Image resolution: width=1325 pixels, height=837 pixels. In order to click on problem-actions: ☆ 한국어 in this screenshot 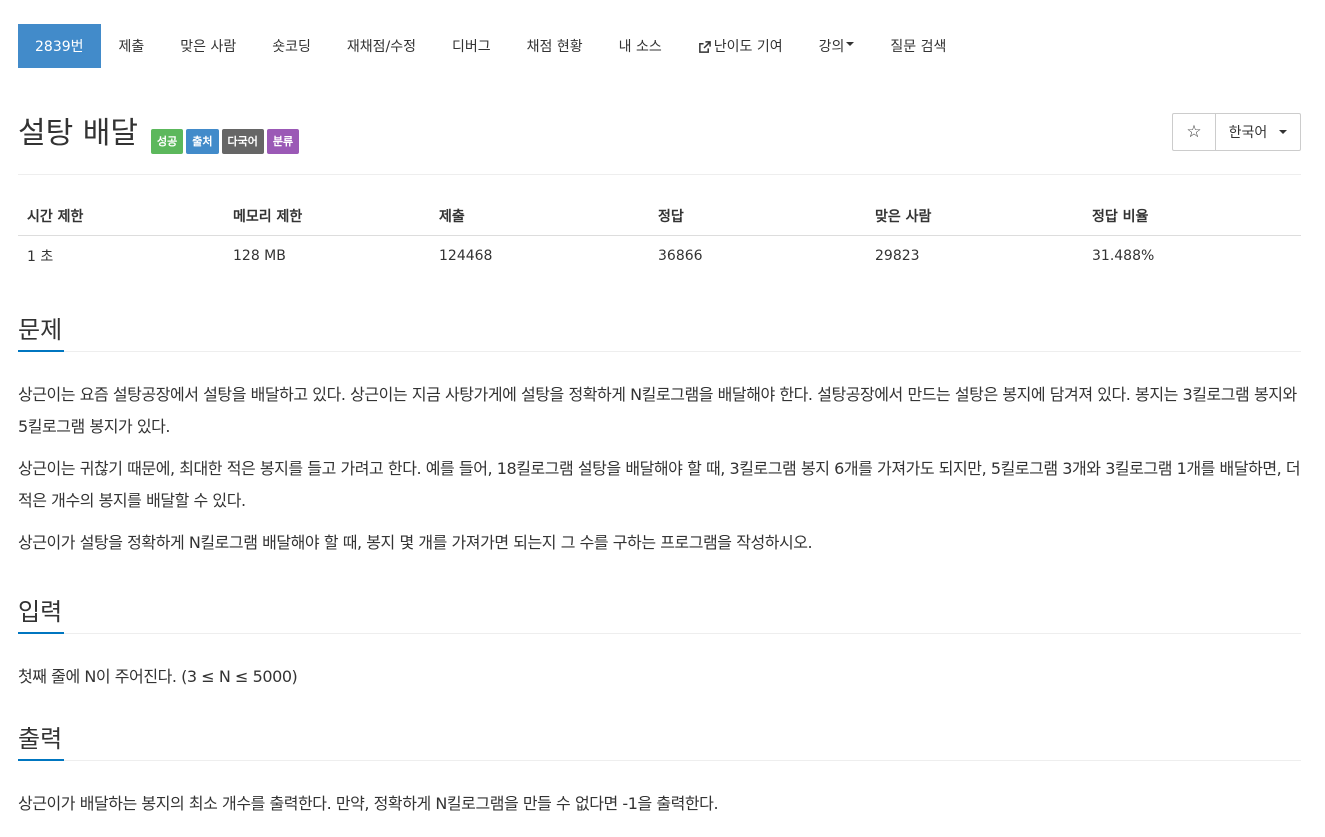, I will do `click(1236, 132)`.